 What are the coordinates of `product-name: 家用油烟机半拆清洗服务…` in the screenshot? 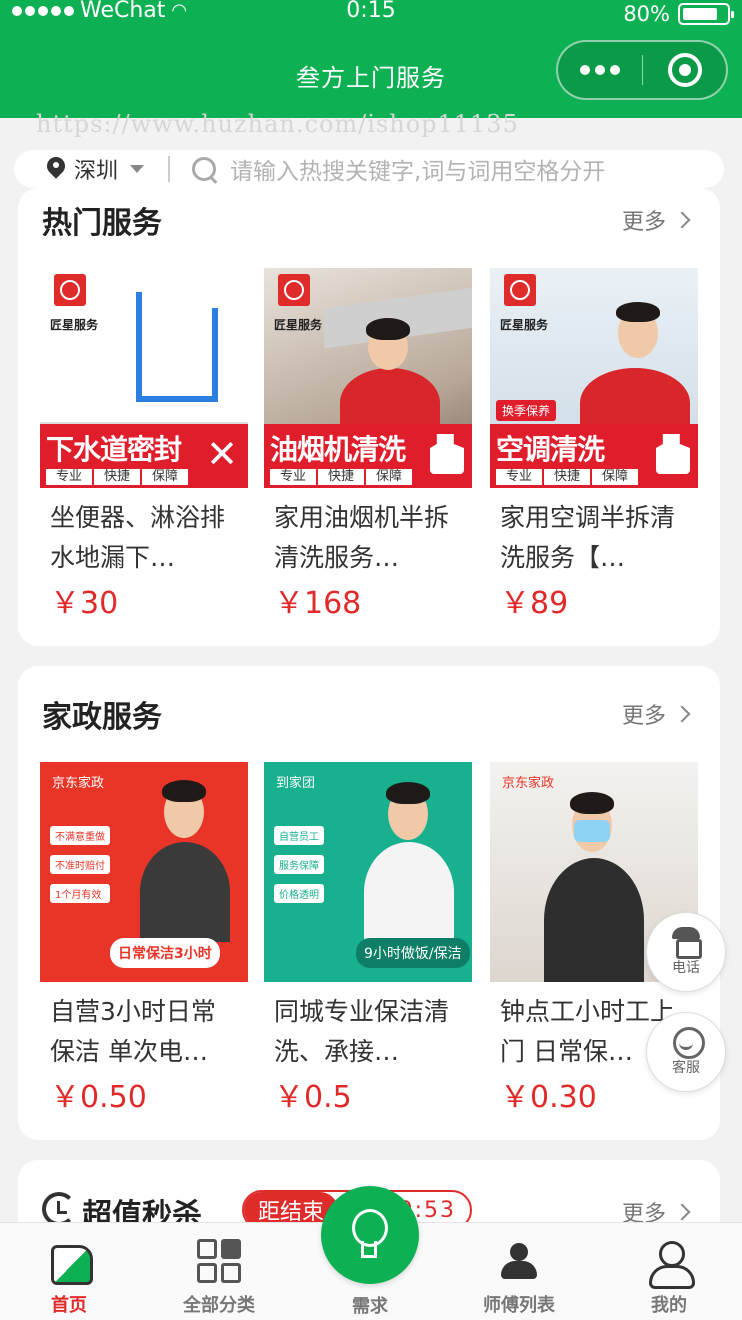 It's located at (362, 537).